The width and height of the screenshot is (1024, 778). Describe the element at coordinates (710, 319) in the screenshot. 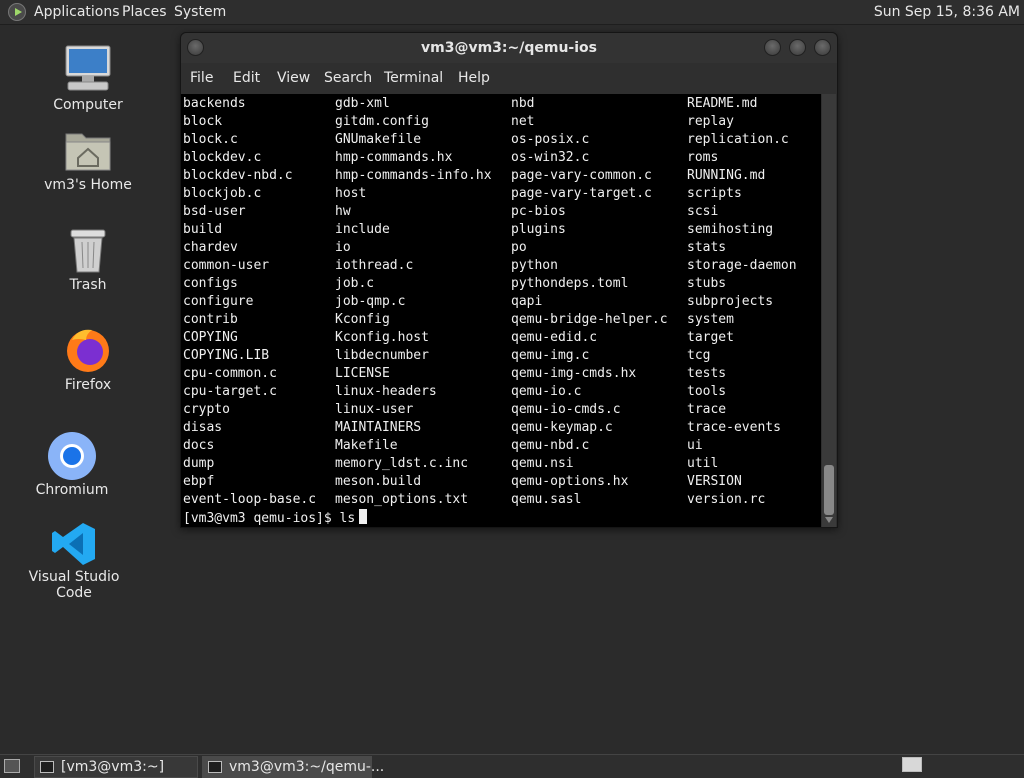

I see `ls-entry: system` at that location.